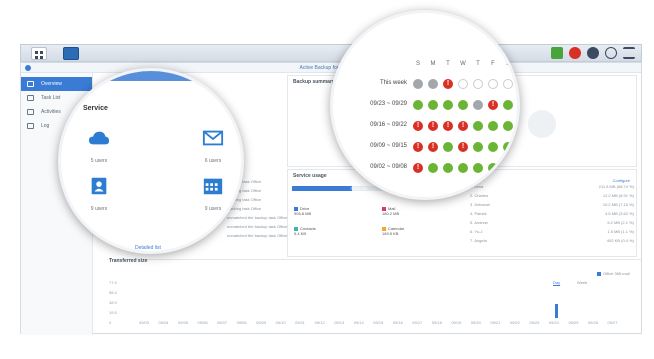 This screenshot has height=359, width=654. I want to click on service-mail: 6 users, so click(213, 146).